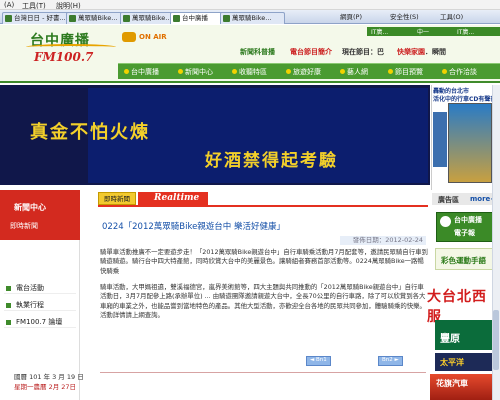 Image resolution: width=500 pixels, height=400 pixels. What do you see at coordinates (357, 72) in the screenshot?
I see `nav-label: 藝人網` at bounding box center [357, 72].